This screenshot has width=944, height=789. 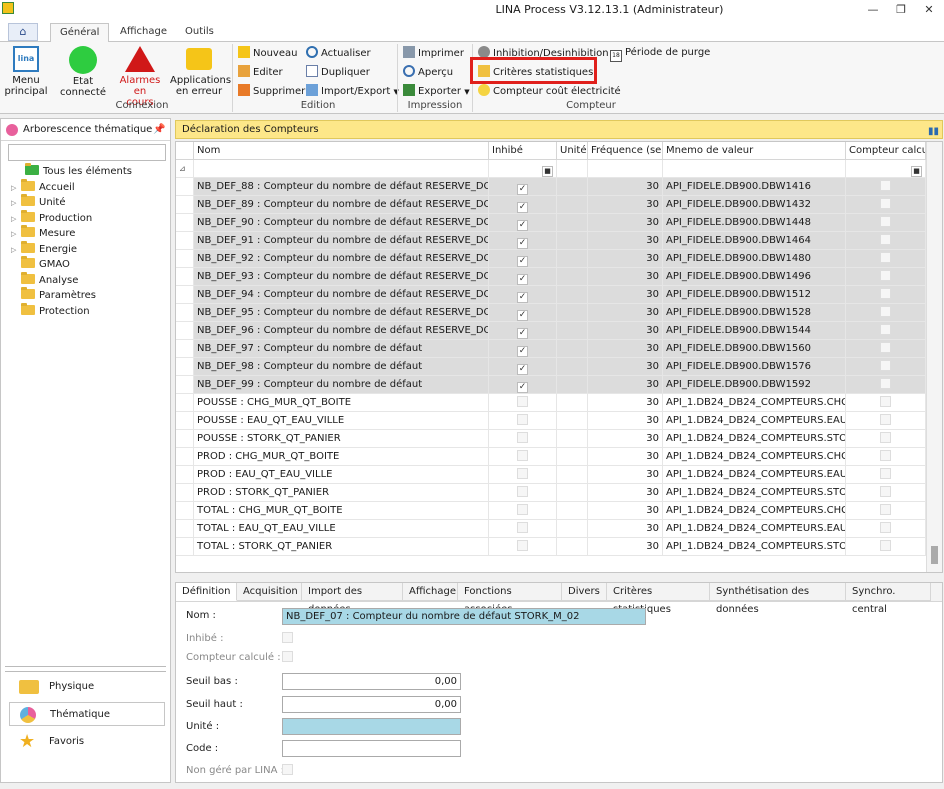 What do you see at coordinates (658, 599) in the screenshot?
I see `detail-tab: Critères statistiques` at bounding box center [658, 599].